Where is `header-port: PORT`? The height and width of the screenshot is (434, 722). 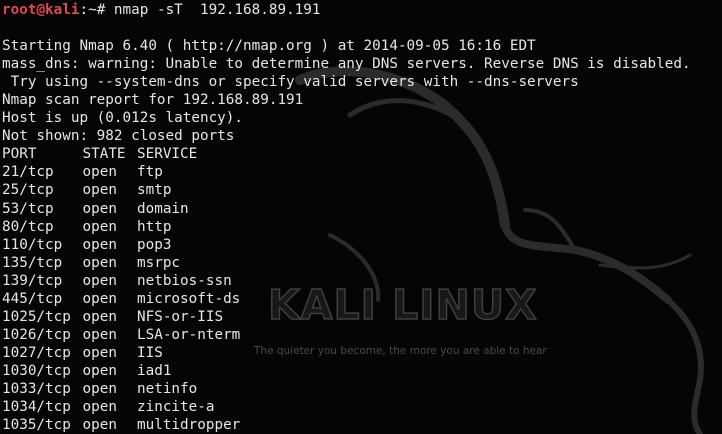
header-port: PORT is located at coordinates (19, 154).